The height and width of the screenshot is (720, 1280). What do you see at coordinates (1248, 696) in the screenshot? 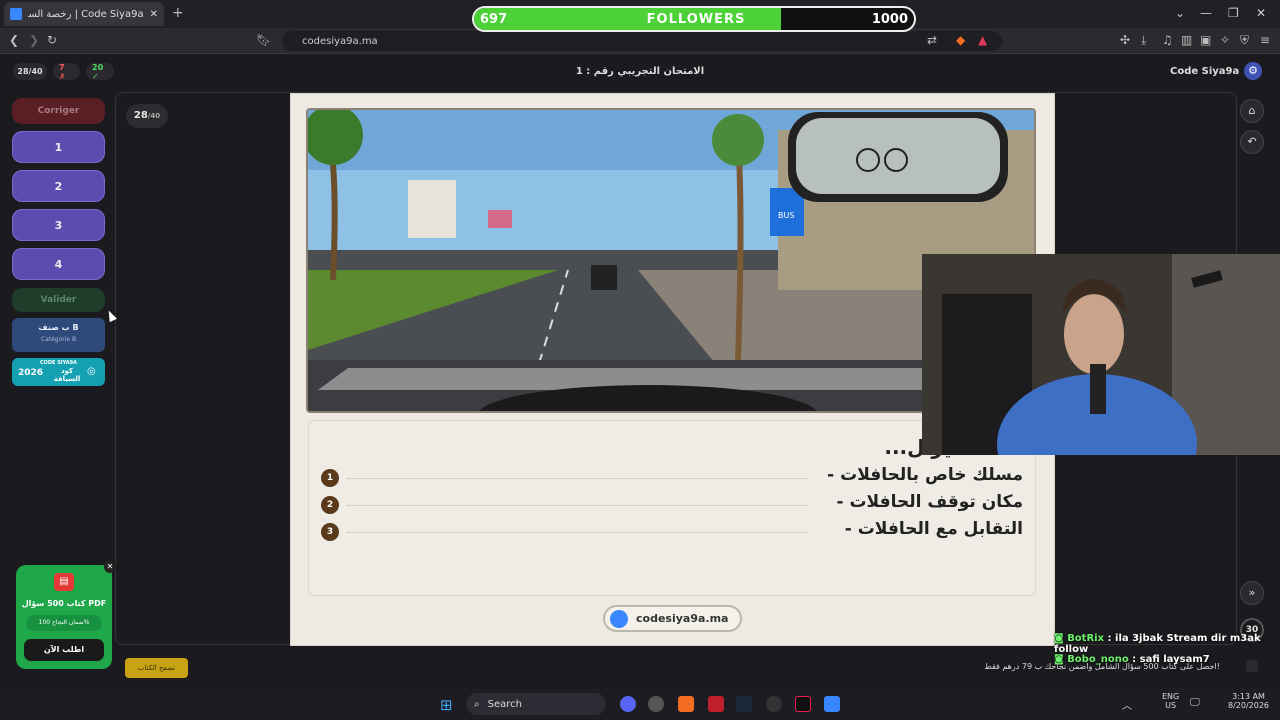
I see `clock-time: 3:13 AM` at bounding box center [1248, 696].